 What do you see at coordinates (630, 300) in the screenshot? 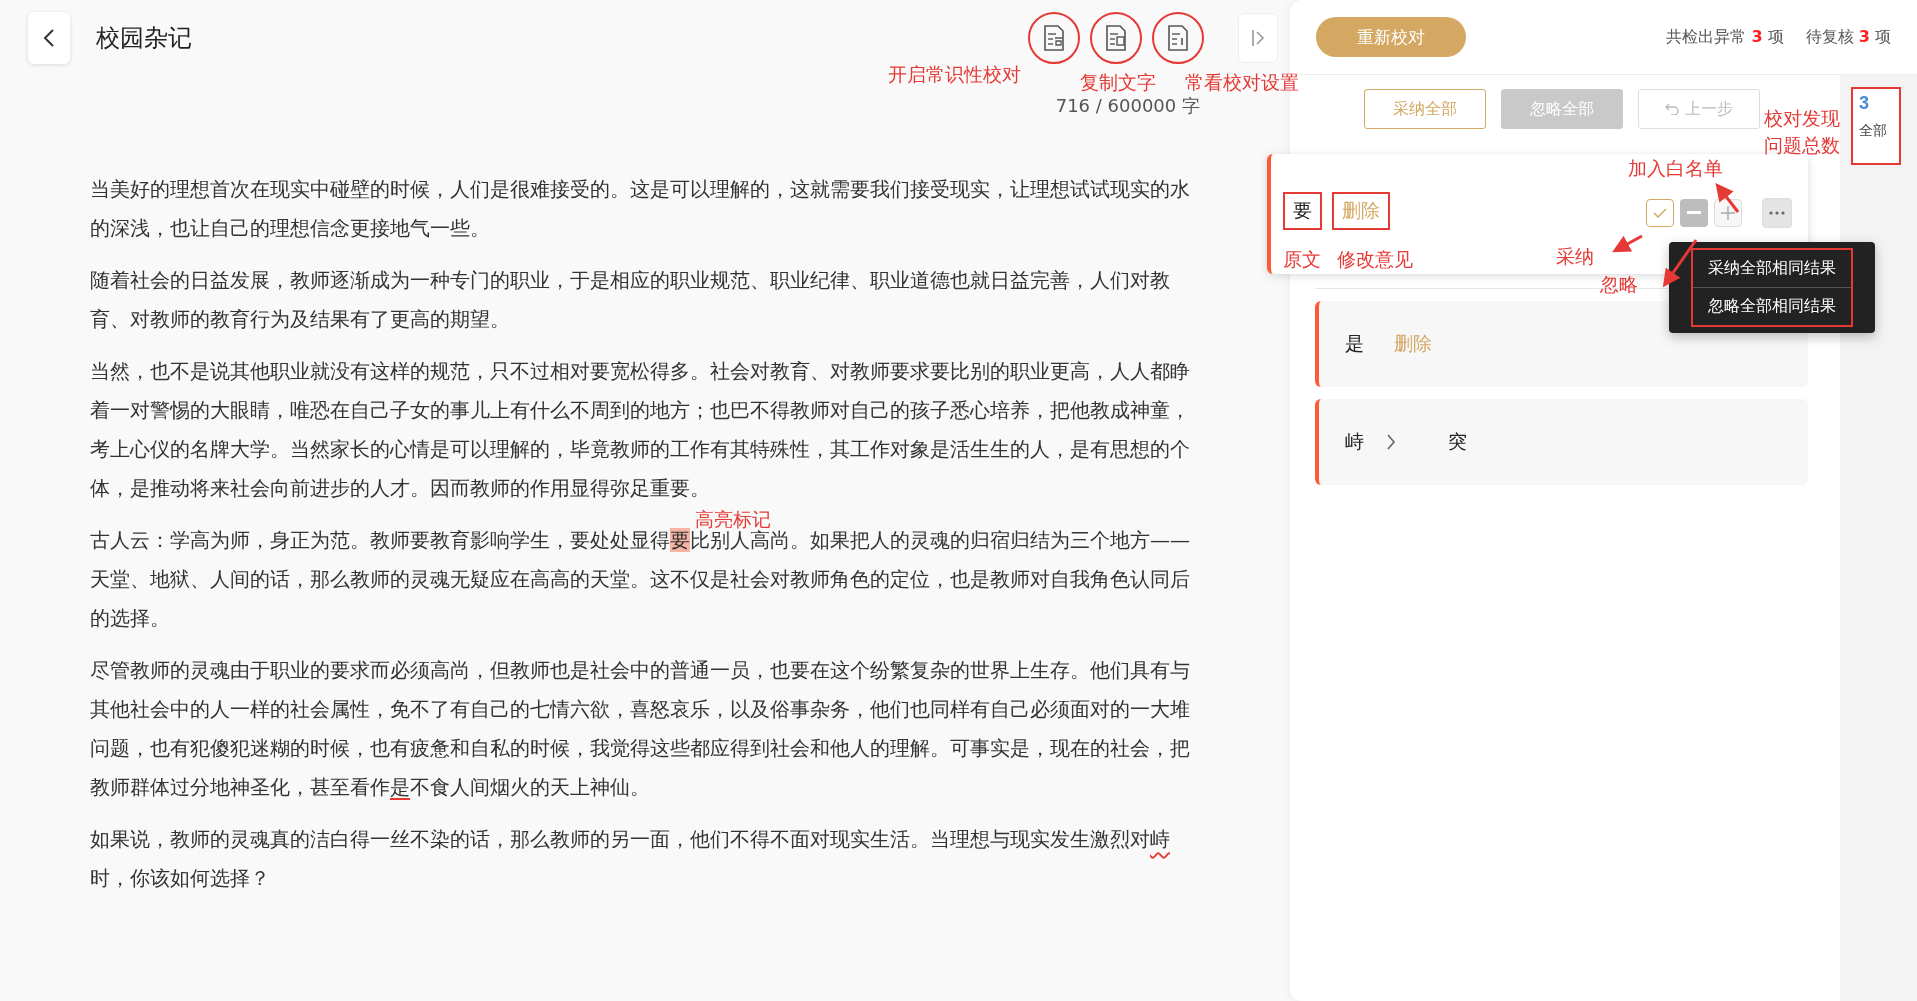
I see `paragraph: 随着社会的日益发展，教师逐渐成为一种专门的职业，于是相应的职业规范、职业纪律、职业道德也就日益完善，人们对教育、对教师的教育行为及结果有了更高的期望。` at bounding box center [630, 300].